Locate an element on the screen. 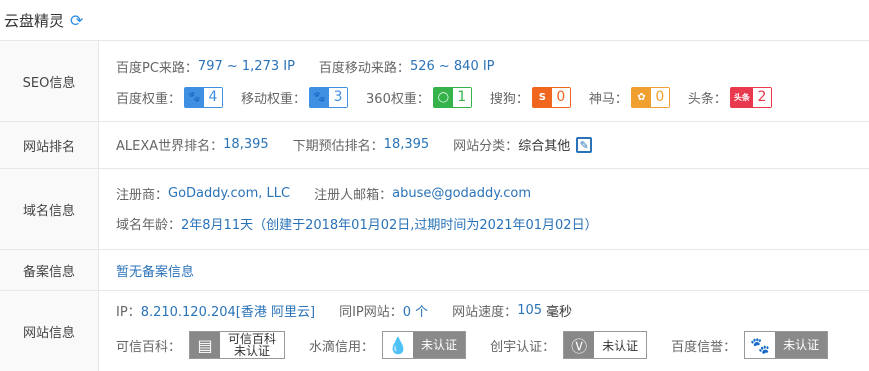 The image size is (869, 371). wiki-cert-badge: ▤ 可信百科 未认证 is located at coordinates (237, 345).